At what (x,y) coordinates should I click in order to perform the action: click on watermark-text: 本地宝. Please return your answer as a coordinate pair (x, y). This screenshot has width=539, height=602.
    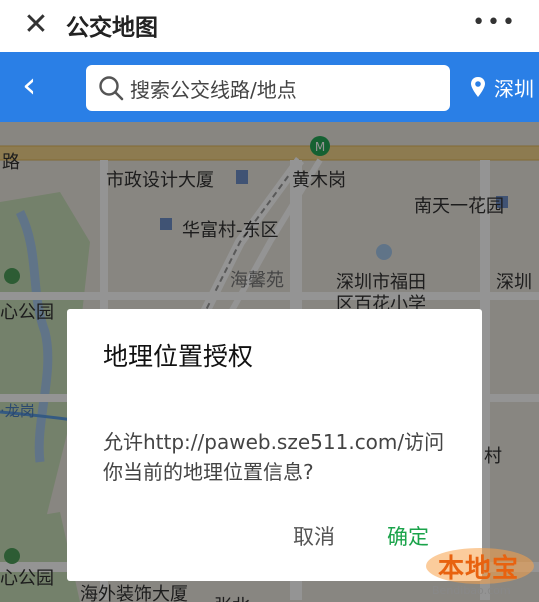
    Looking at the image, I should click on (479, 569).